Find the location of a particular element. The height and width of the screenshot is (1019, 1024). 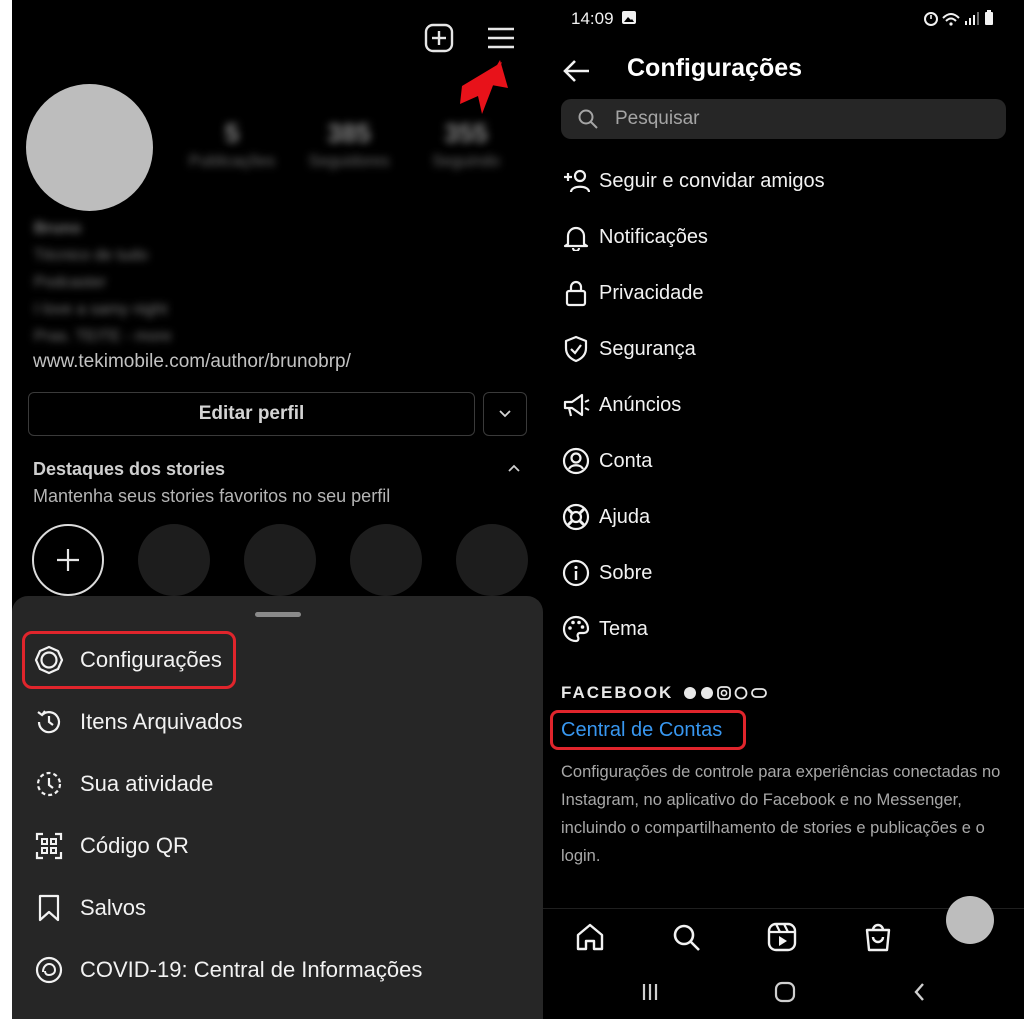

menu-item-itens-arquivados: Itens Arquivados is located at coordinates (277, 722).